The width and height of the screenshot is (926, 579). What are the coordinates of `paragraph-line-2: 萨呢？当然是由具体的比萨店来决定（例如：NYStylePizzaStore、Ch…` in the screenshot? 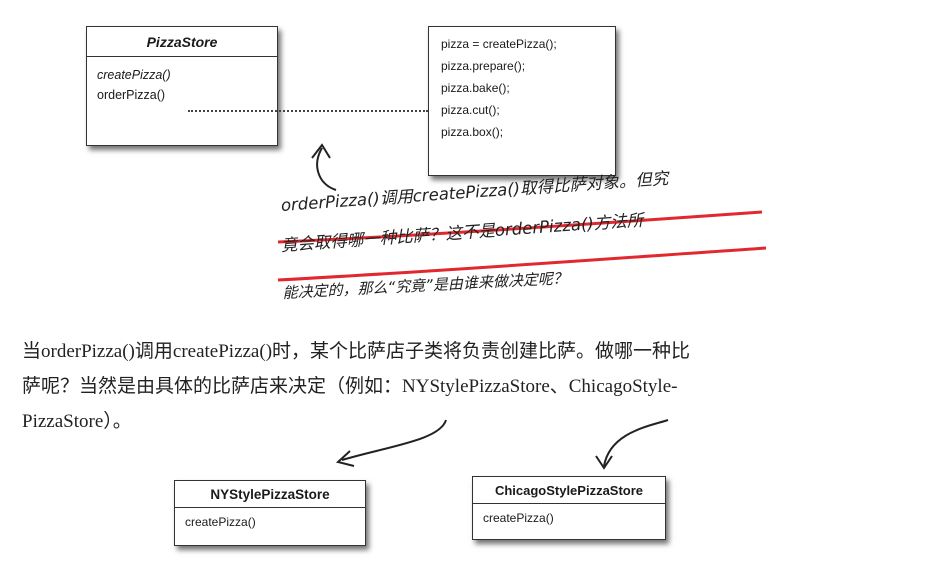 It's located at (350, 386).